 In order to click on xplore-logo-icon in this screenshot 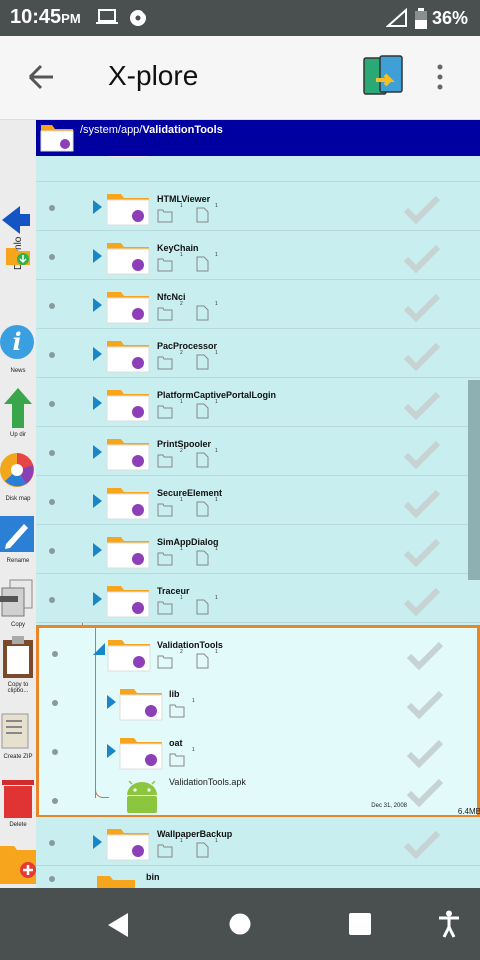, I will do `click(384, 79)`.